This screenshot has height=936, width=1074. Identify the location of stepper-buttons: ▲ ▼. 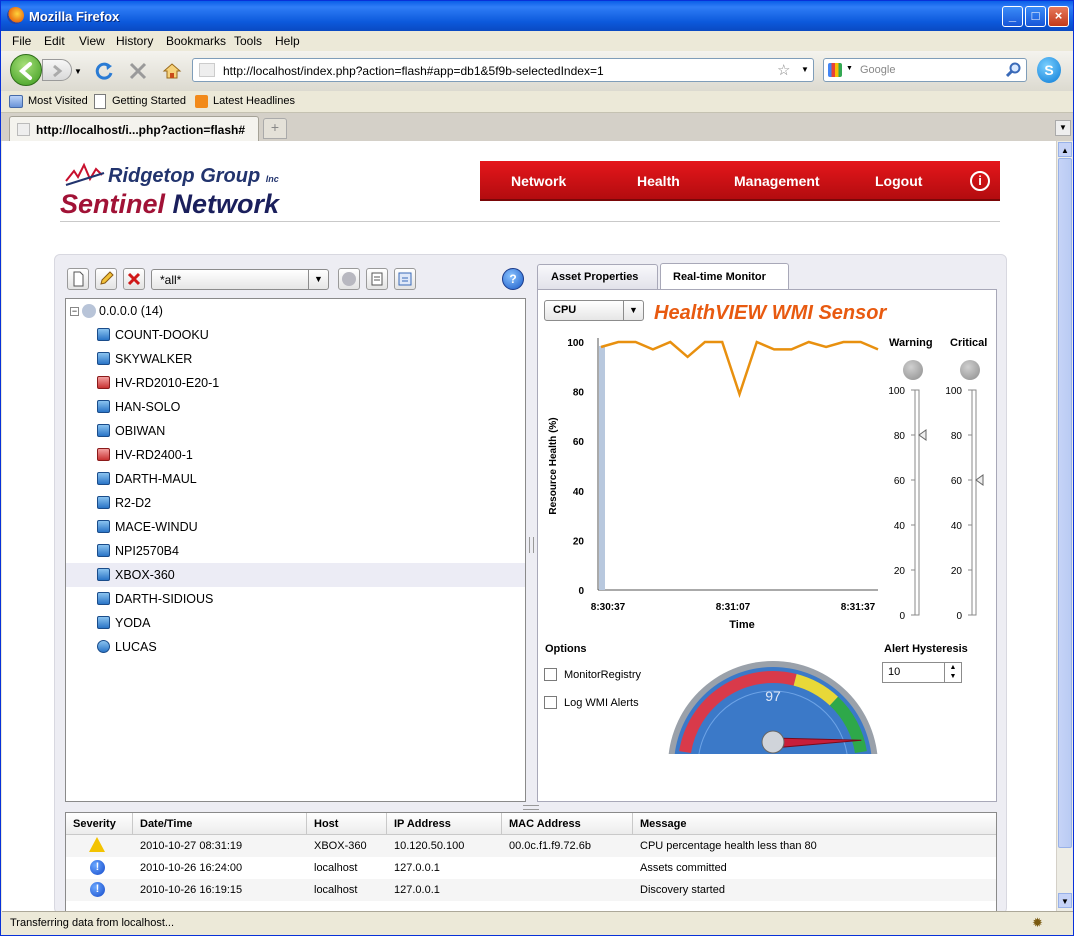
(952, 672).